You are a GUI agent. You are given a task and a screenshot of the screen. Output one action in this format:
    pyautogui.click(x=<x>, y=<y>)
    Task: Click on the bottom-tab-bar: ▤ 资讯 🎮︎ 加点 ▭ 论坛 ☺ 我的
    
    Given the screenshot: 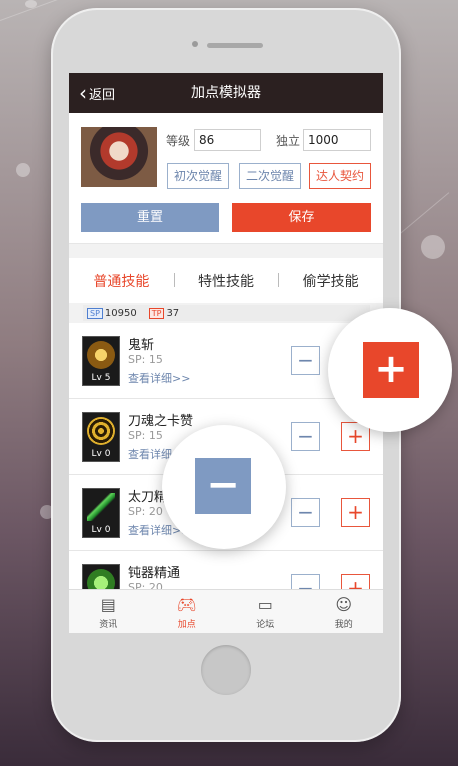 What is the action you would take?
    pyautogui.click(x=226, y=611)
    